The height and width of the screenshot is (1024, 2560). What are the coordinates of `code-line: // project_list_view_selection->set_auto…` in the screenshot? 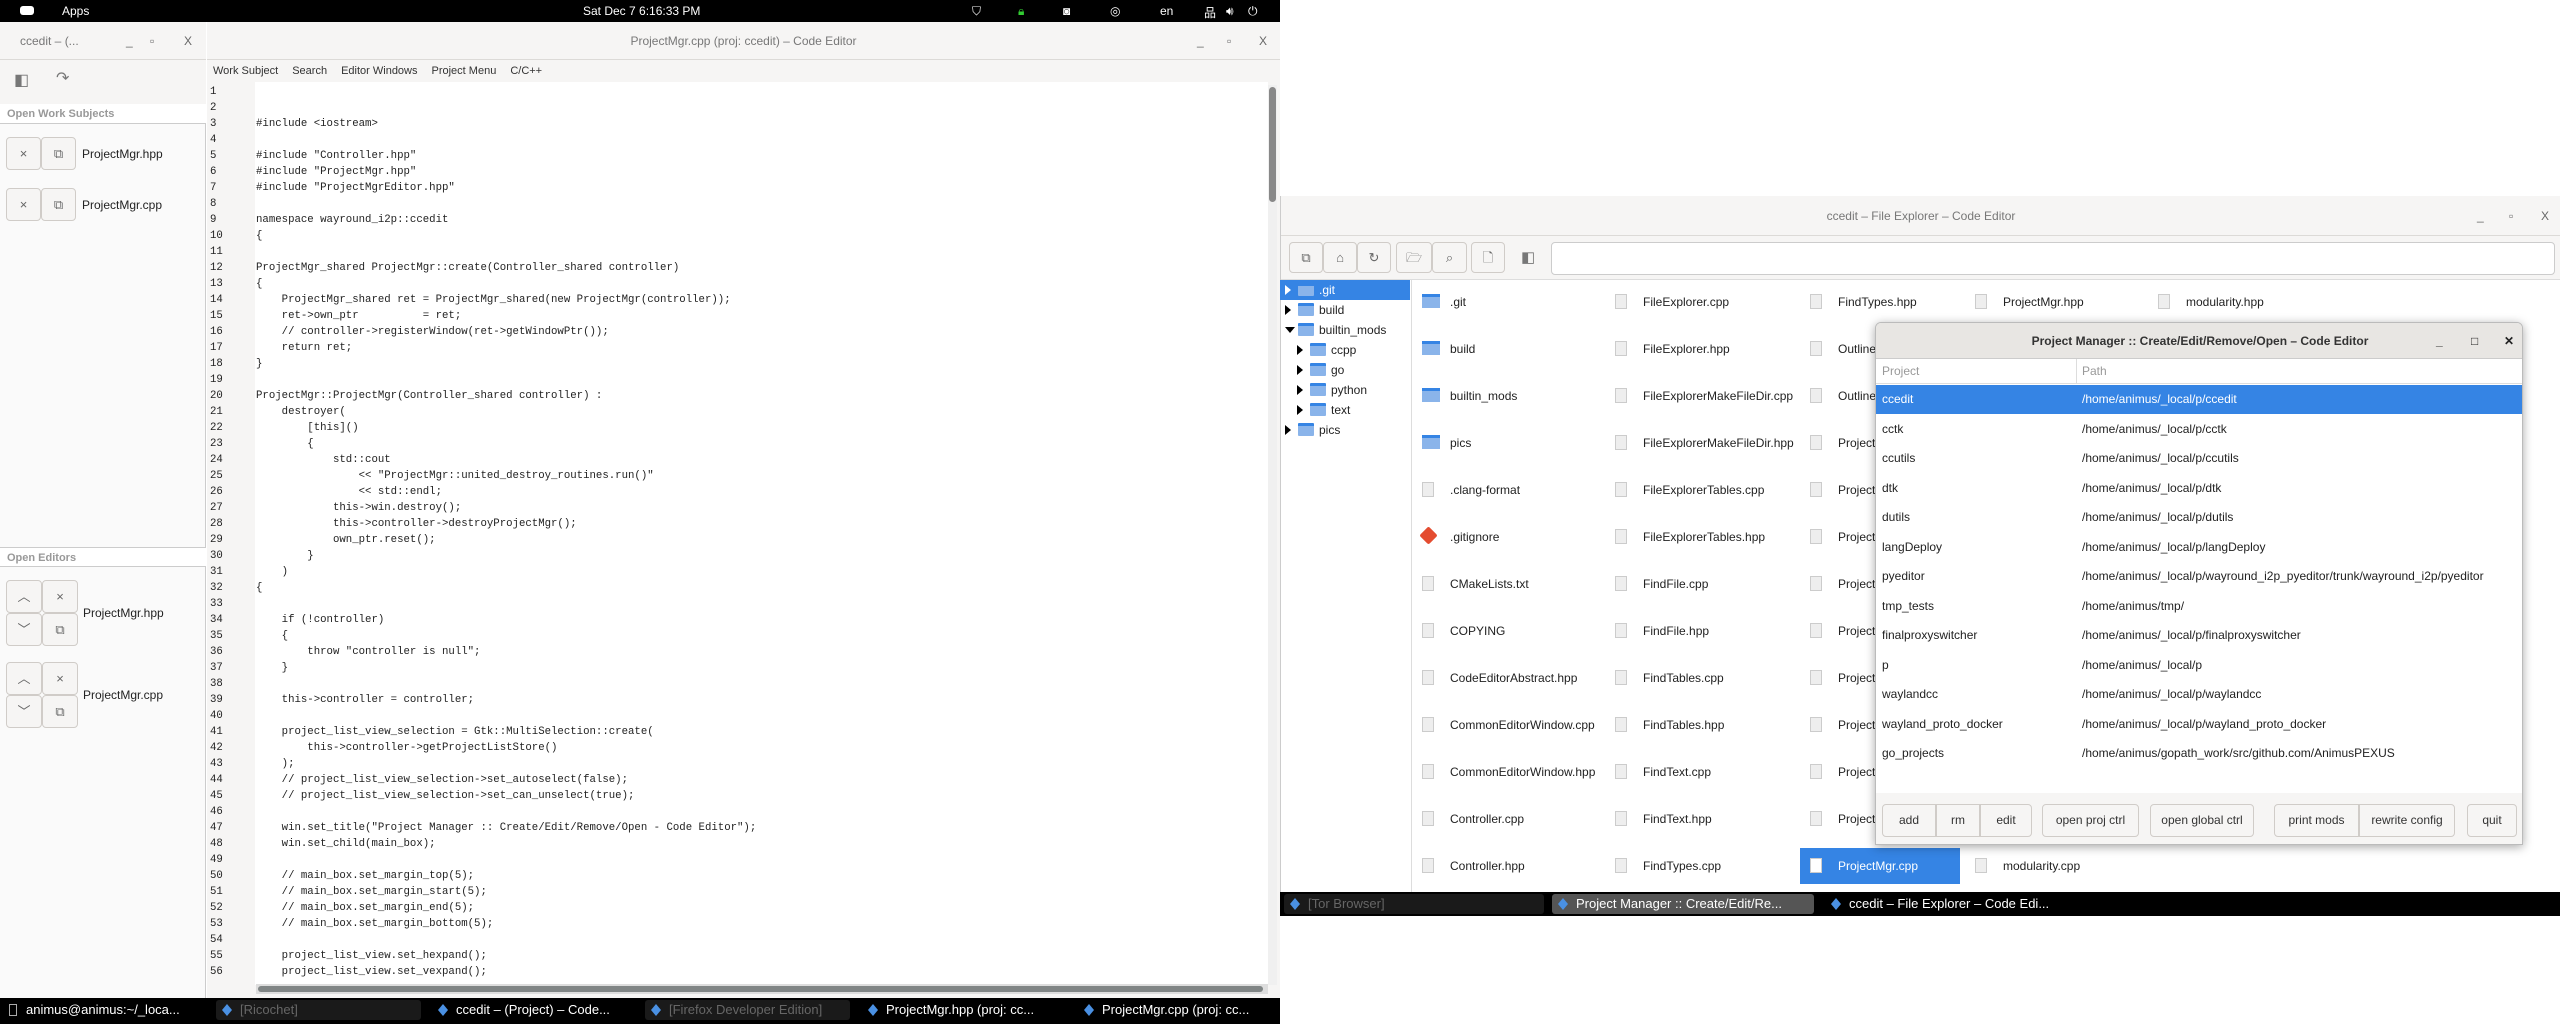 It's located at (442, 780).